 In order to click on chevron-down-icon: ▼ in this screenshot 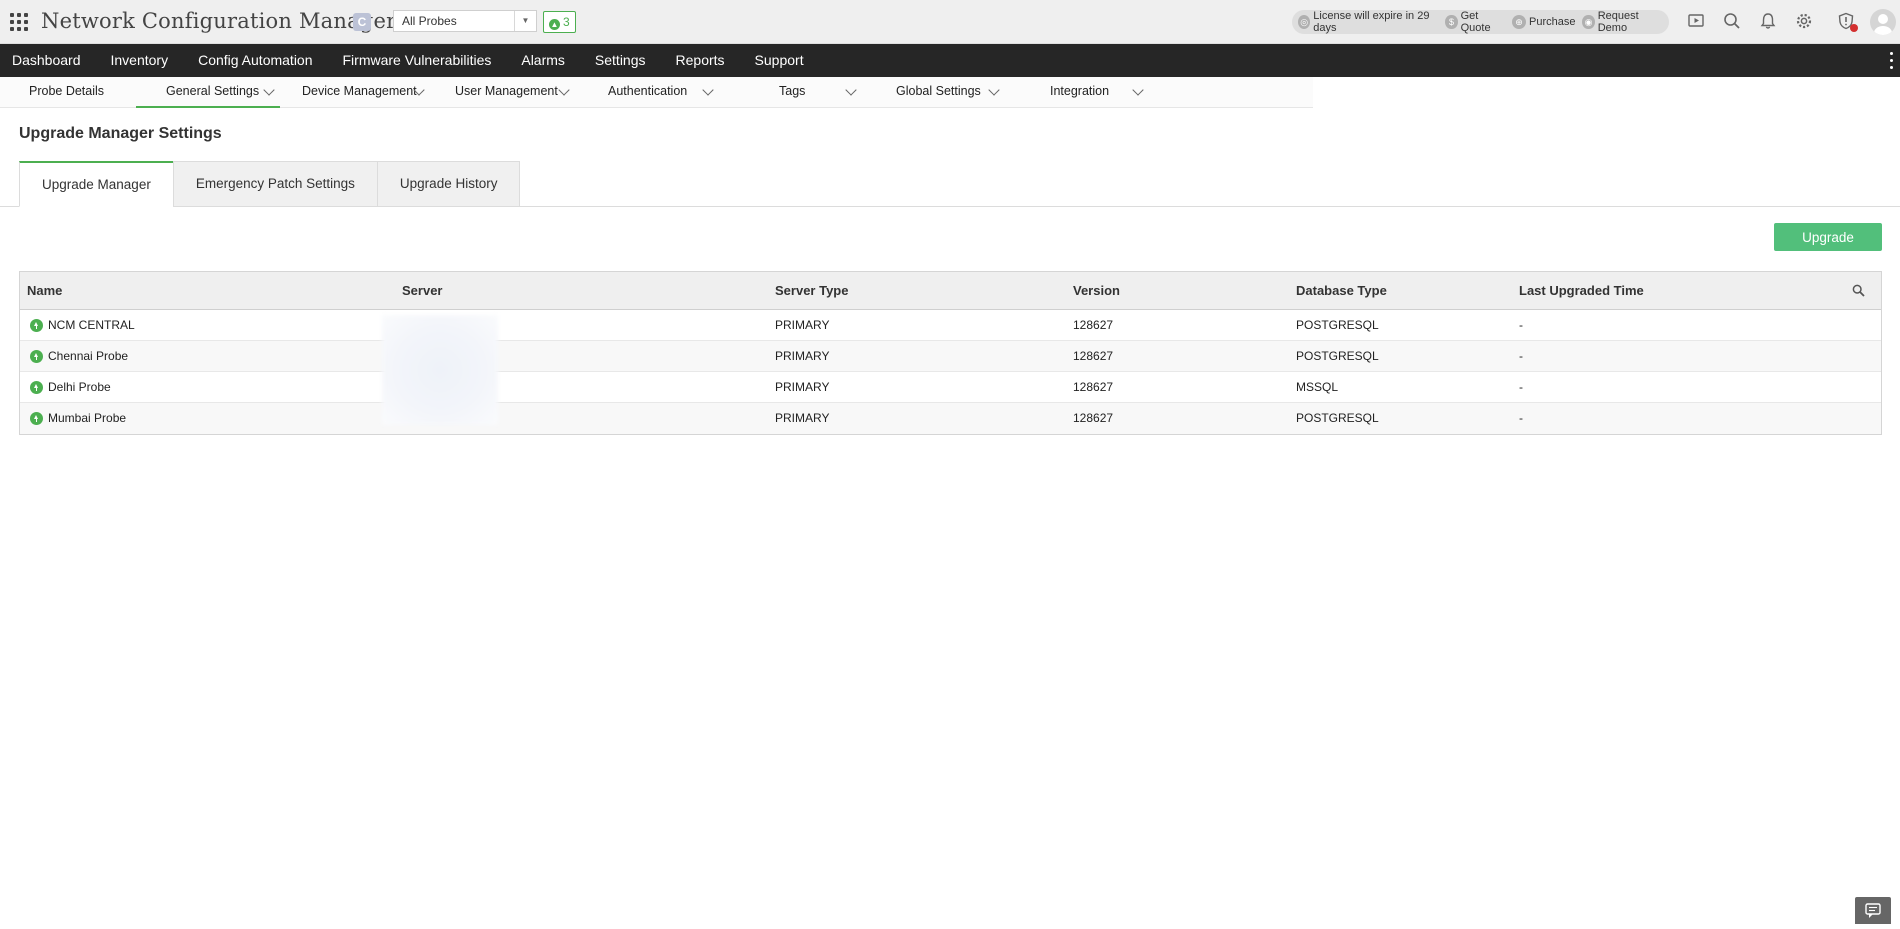, I will do `click(525, 21)`.